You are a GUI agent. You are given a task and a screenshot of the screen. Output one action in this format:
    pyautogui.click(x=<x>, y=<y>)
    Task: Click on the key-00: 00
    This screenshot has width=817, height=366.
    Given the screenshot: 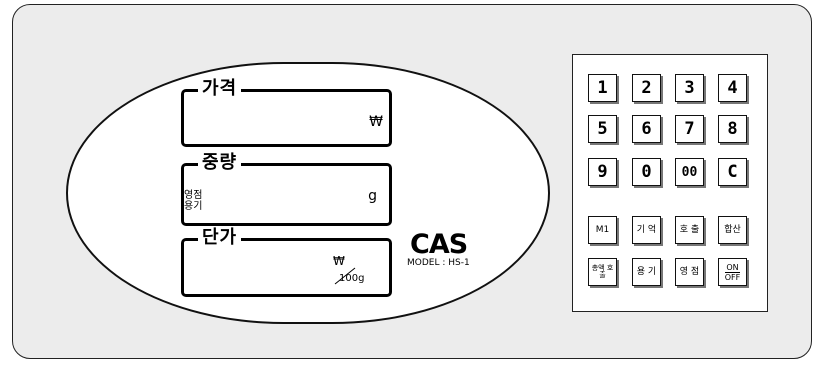 What is the action you would take?
    pyautogui.click(x=689, y=172)
    